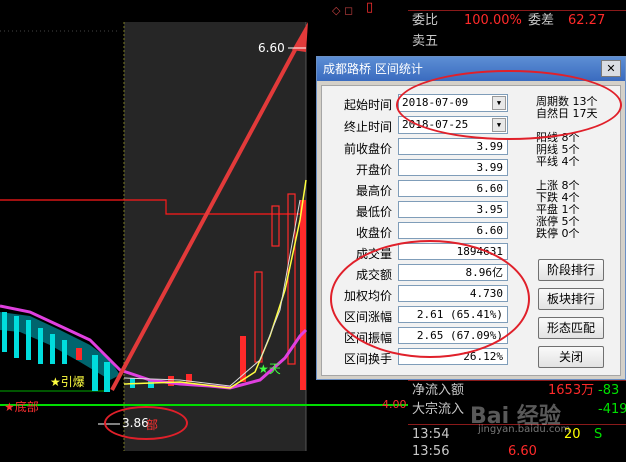 The height and width of the screenshot is (462, 626). I want to click on low-value: 3.95, so click(453, 209).